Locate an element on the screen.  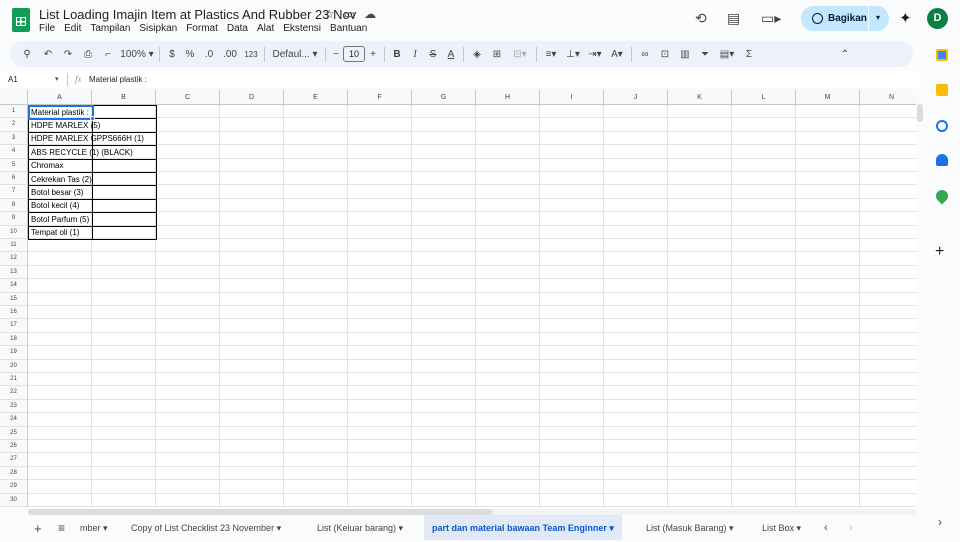
row-header-16: 16 is located at coordinates (14, 313).